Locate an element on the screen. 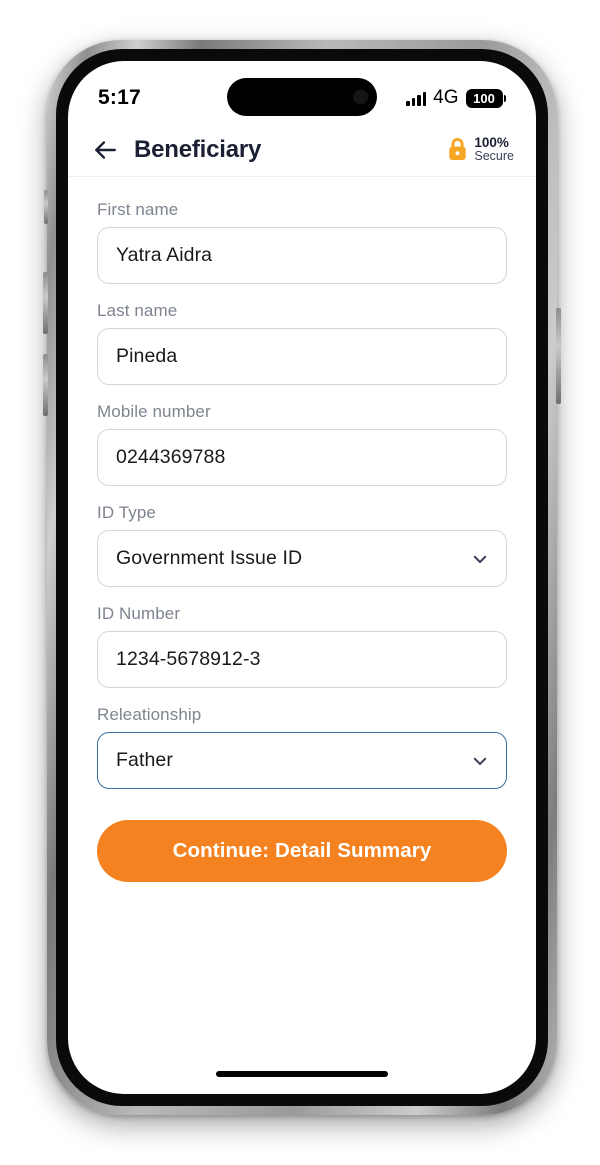  power-button is located at coordinates (558, 356).